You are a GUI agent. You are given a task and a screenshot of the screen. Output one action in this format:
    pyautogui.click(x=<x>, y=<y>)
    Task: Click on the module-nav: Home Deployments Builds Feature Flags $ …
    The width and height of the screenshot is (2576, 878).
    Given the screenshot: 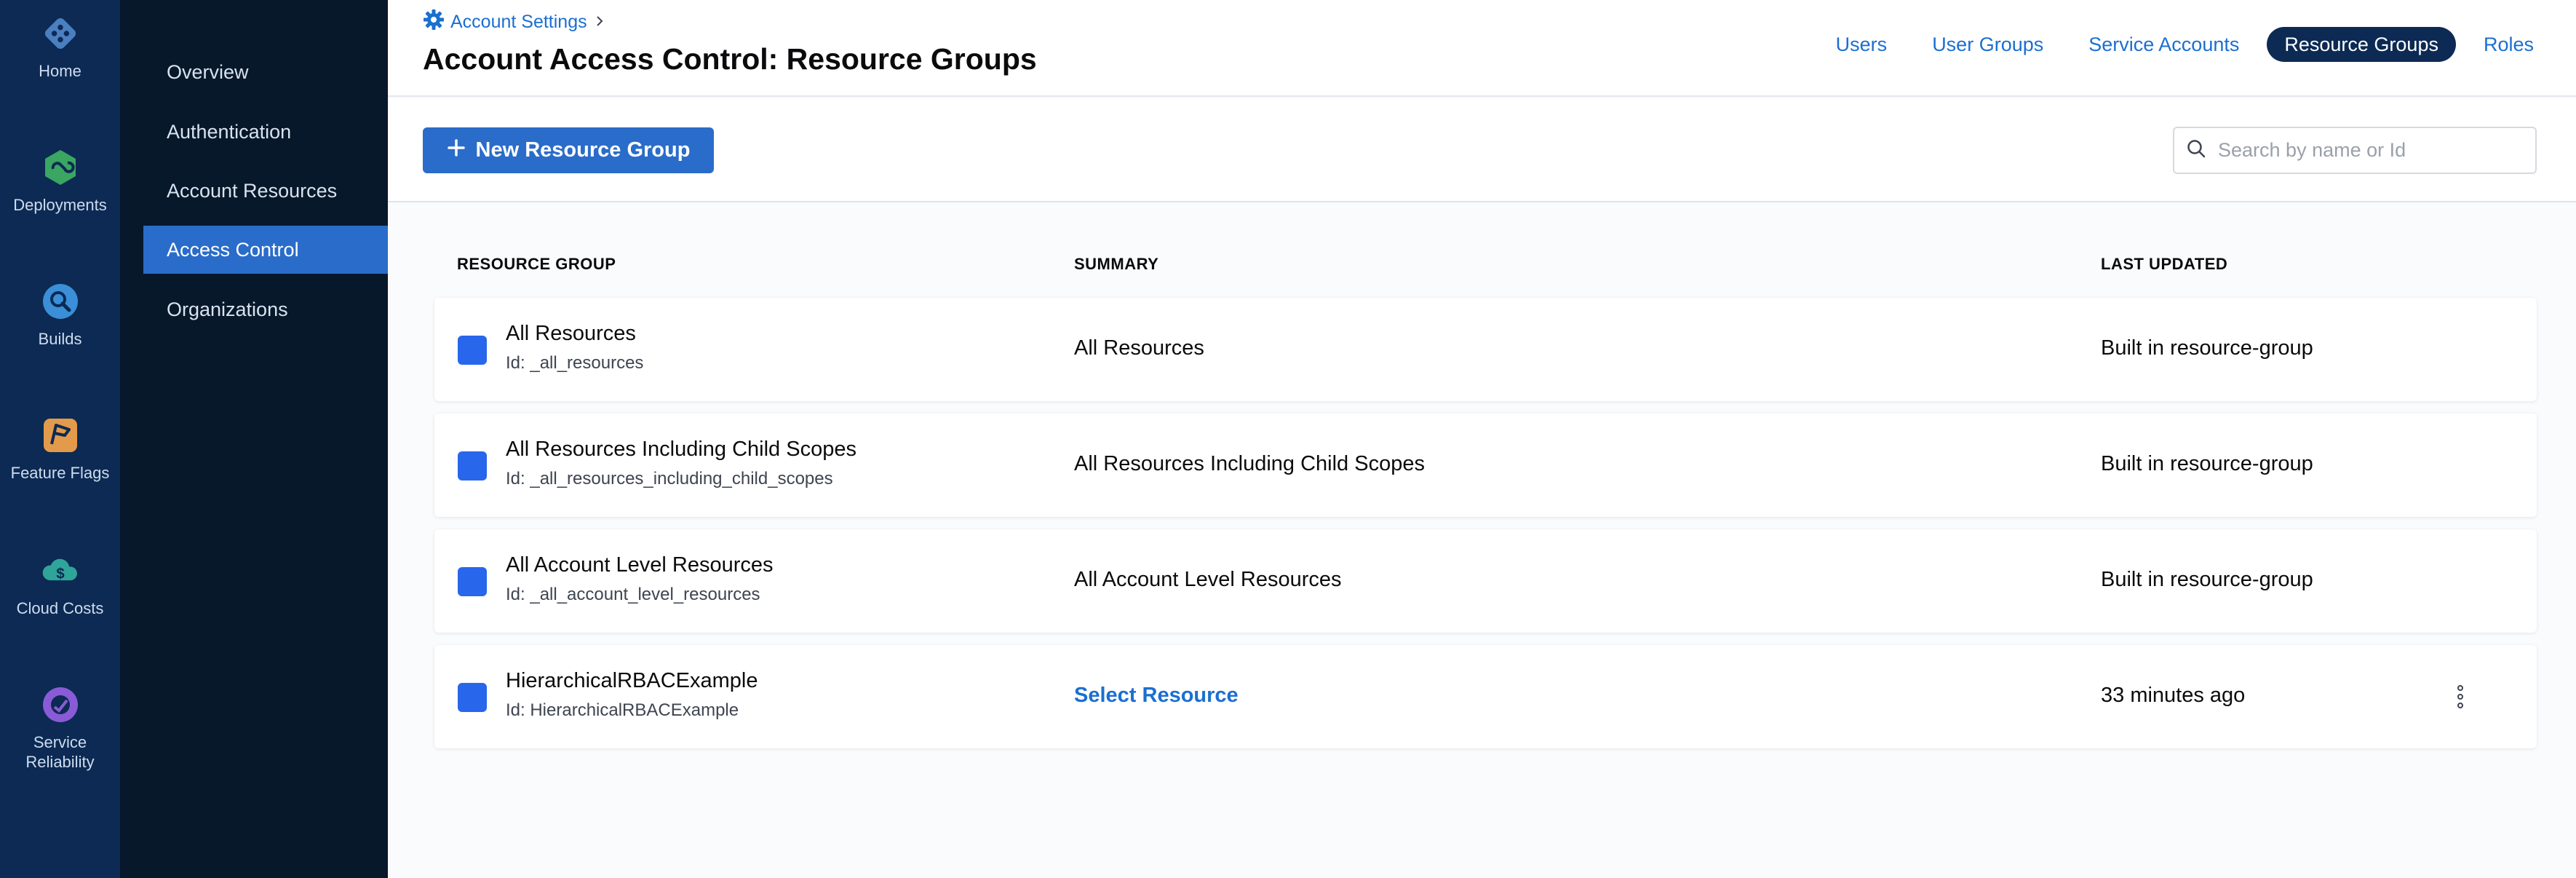 What is the action you would take?
    pyautogui.click(x=60, y=439)
    